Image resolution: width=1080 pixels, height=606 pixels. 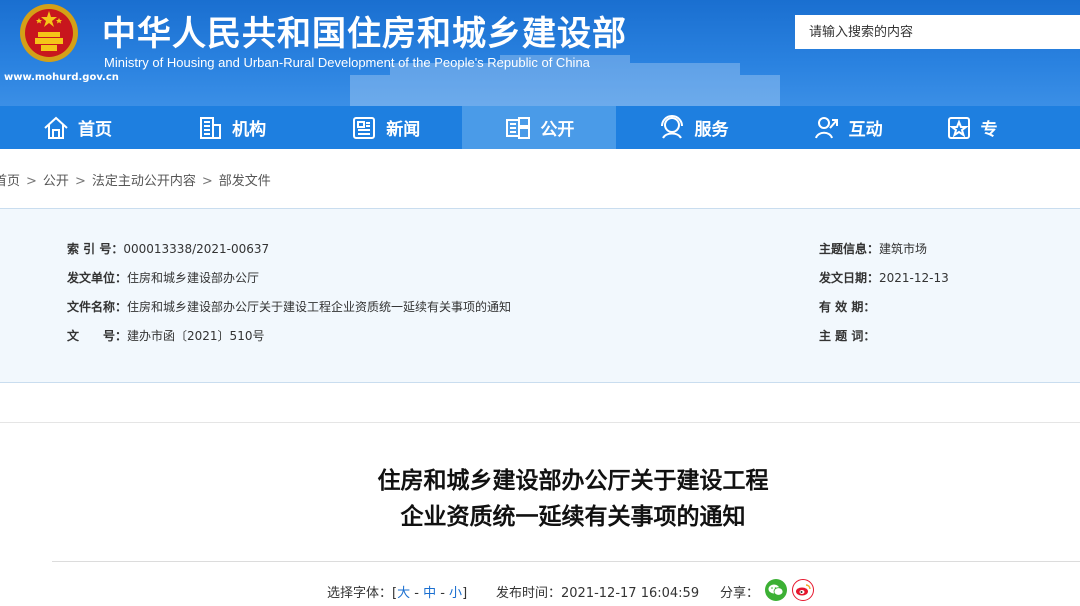 I want to click on nav-label: 公开, so click(x=557, y=130).